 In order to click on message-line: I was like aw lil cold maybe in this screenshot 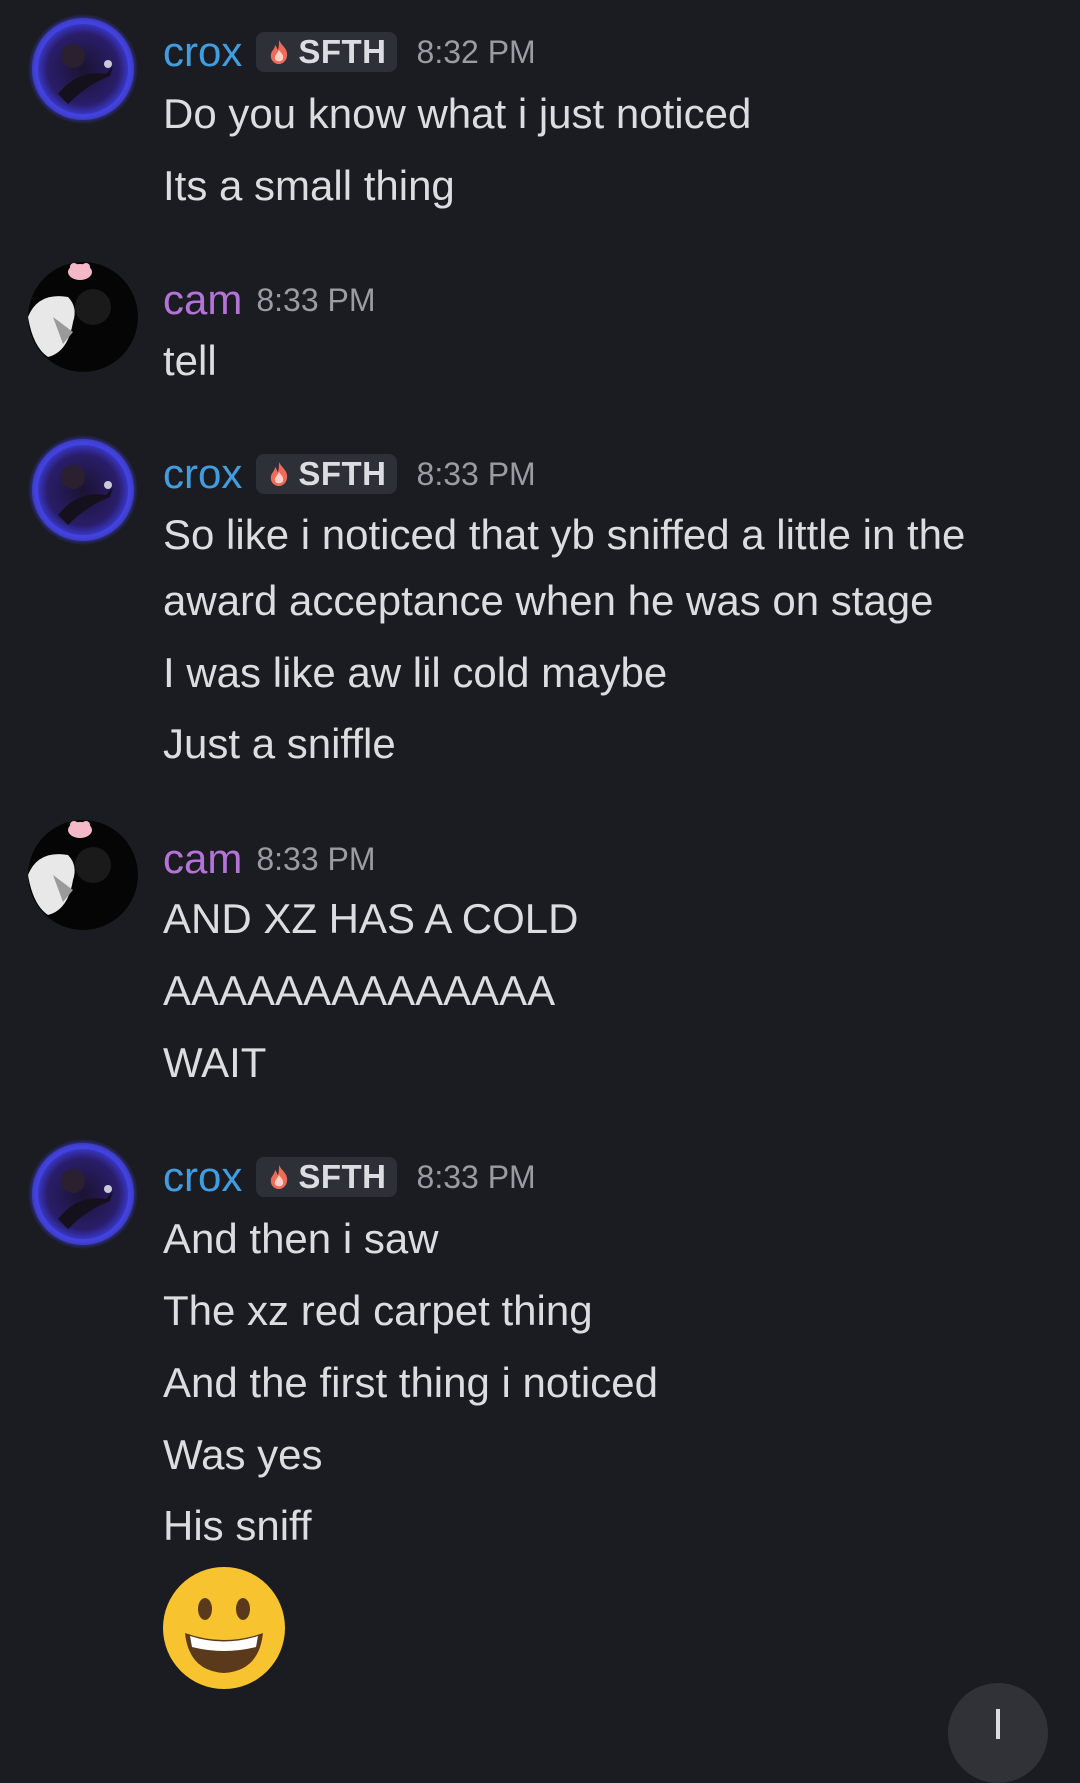, I will do `click(415, 672)`.